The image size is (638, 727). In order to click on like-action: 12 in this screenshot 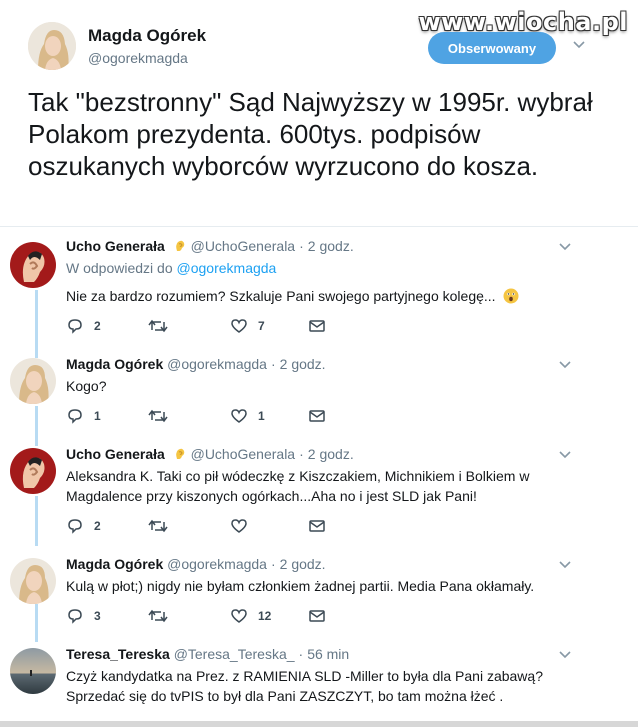, I will do `click(269, 616)`.